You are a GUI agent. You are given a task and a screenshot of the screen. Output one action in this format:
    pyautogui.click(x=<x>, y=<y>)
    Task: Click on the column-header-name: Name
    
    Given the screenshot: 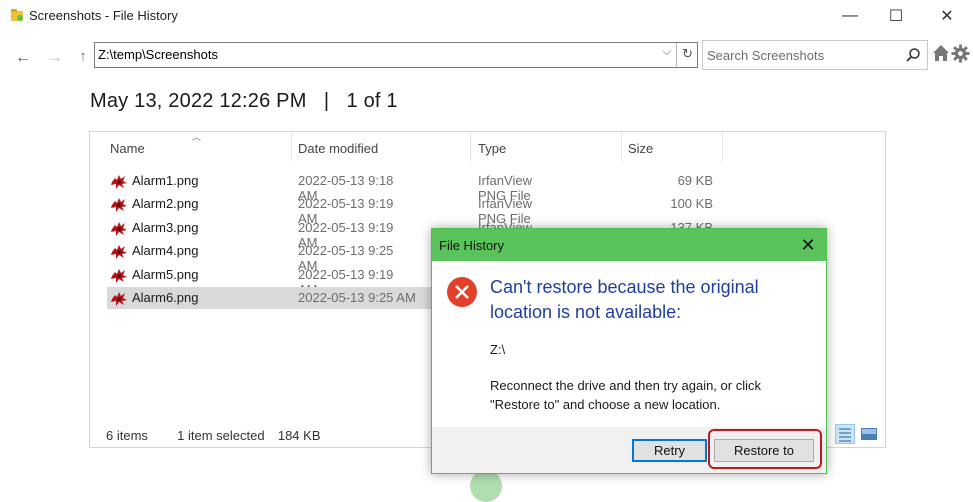 What is the action you would take?
    pyautogui.click(x=127, y=152)
    